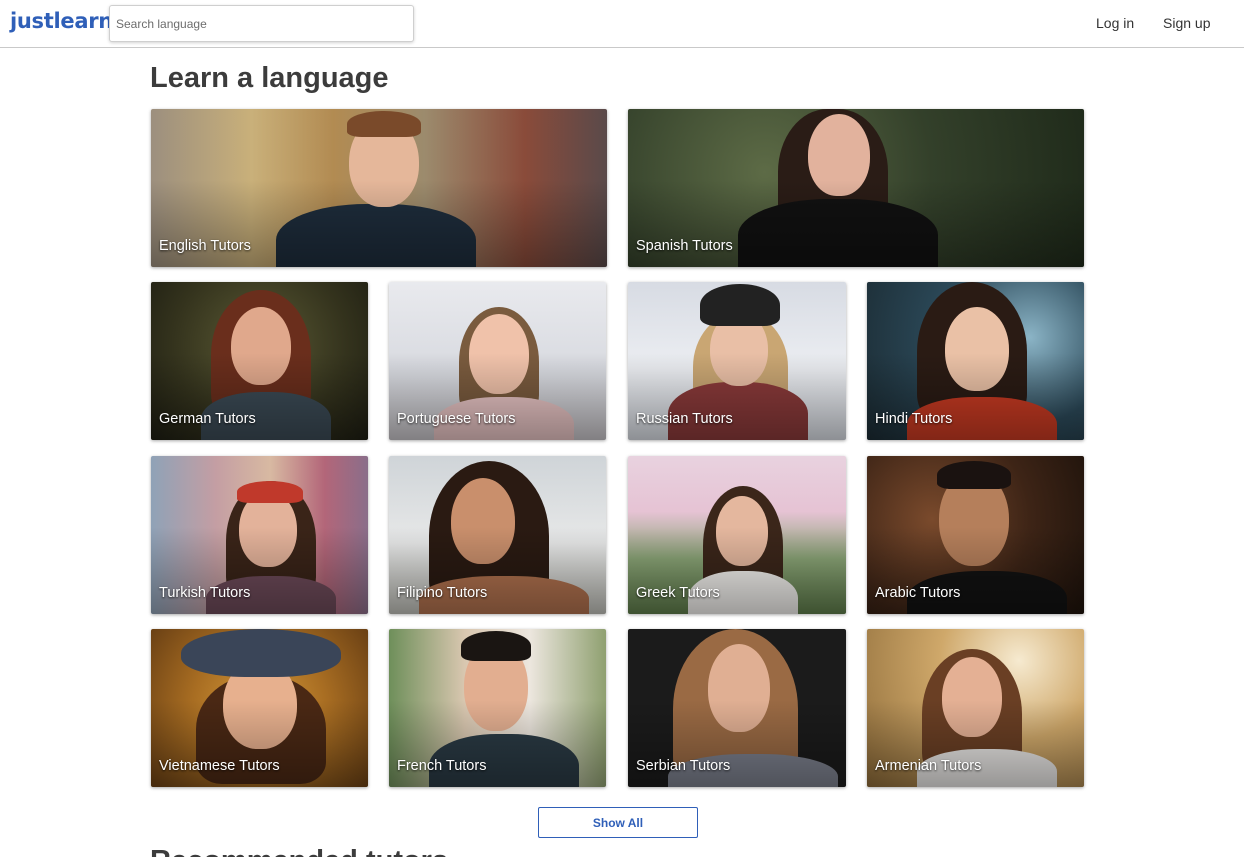 The height and width of the screenshot is (857, 1244). Describe the element at coordinates (1115, 23) in the screenshot. I see `login-link: Log in` at that location.